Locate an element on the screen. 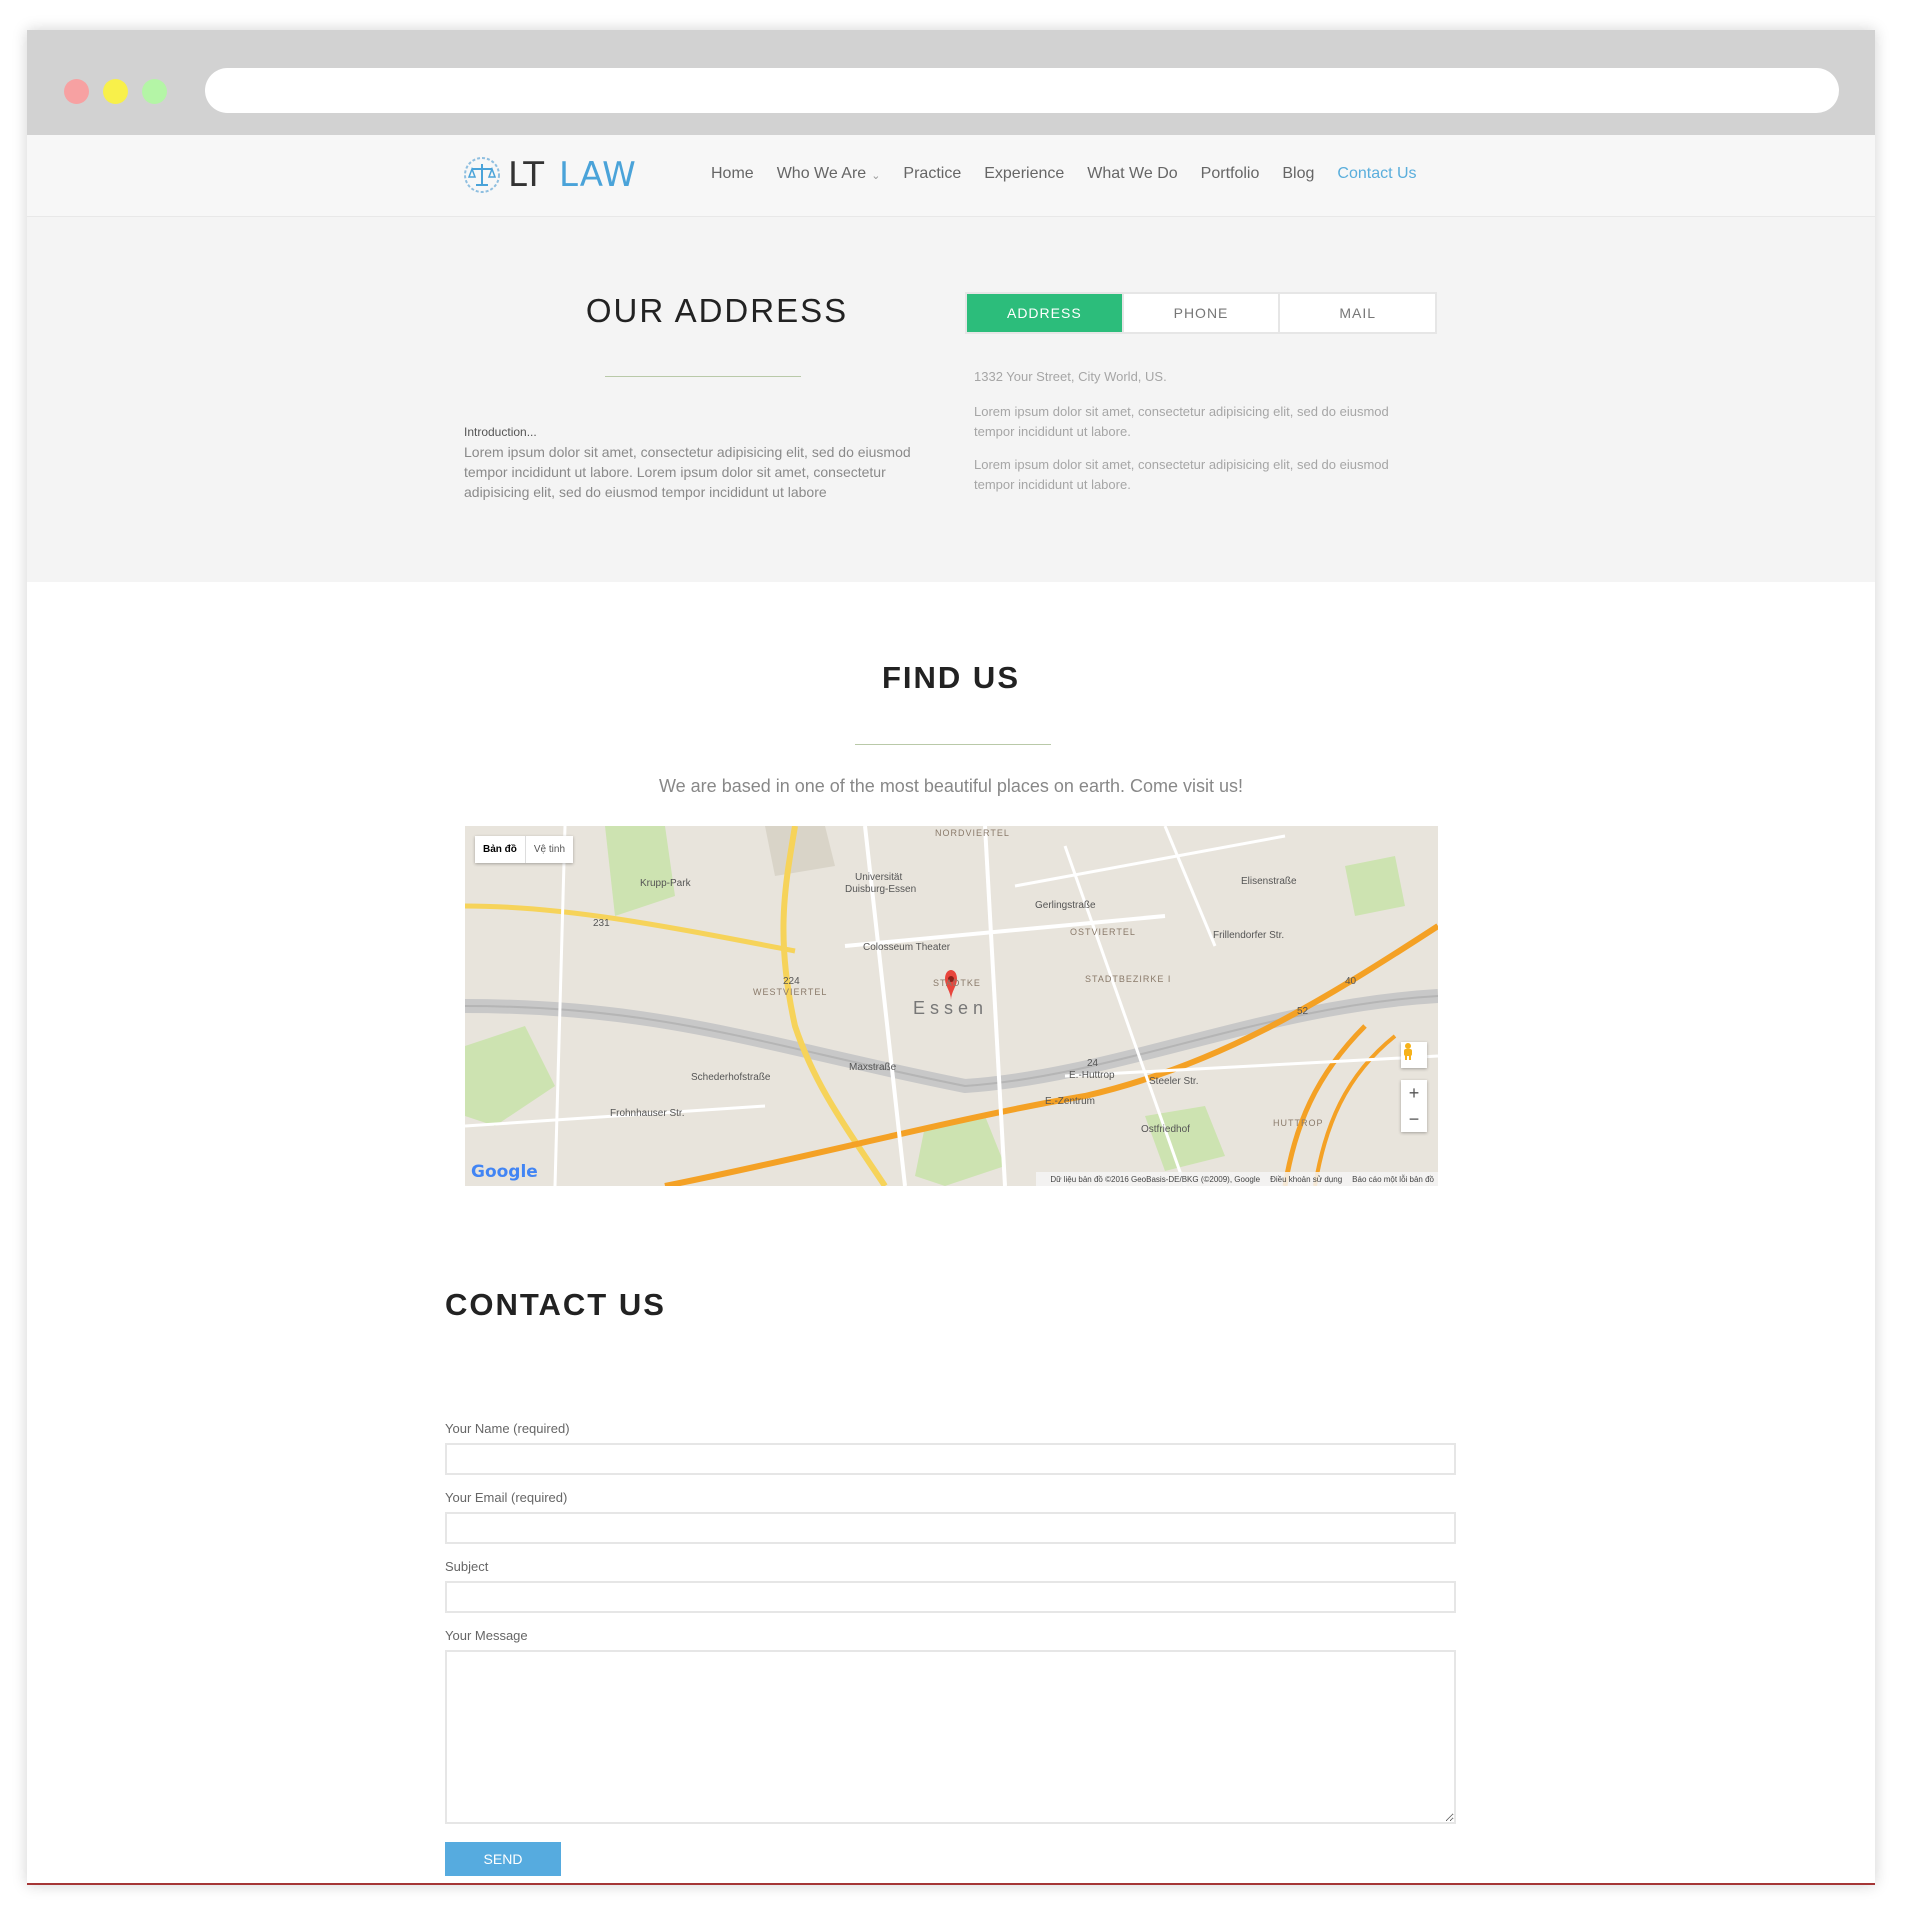  tab-phone: PHONE is located at coordinates (1200, 313).